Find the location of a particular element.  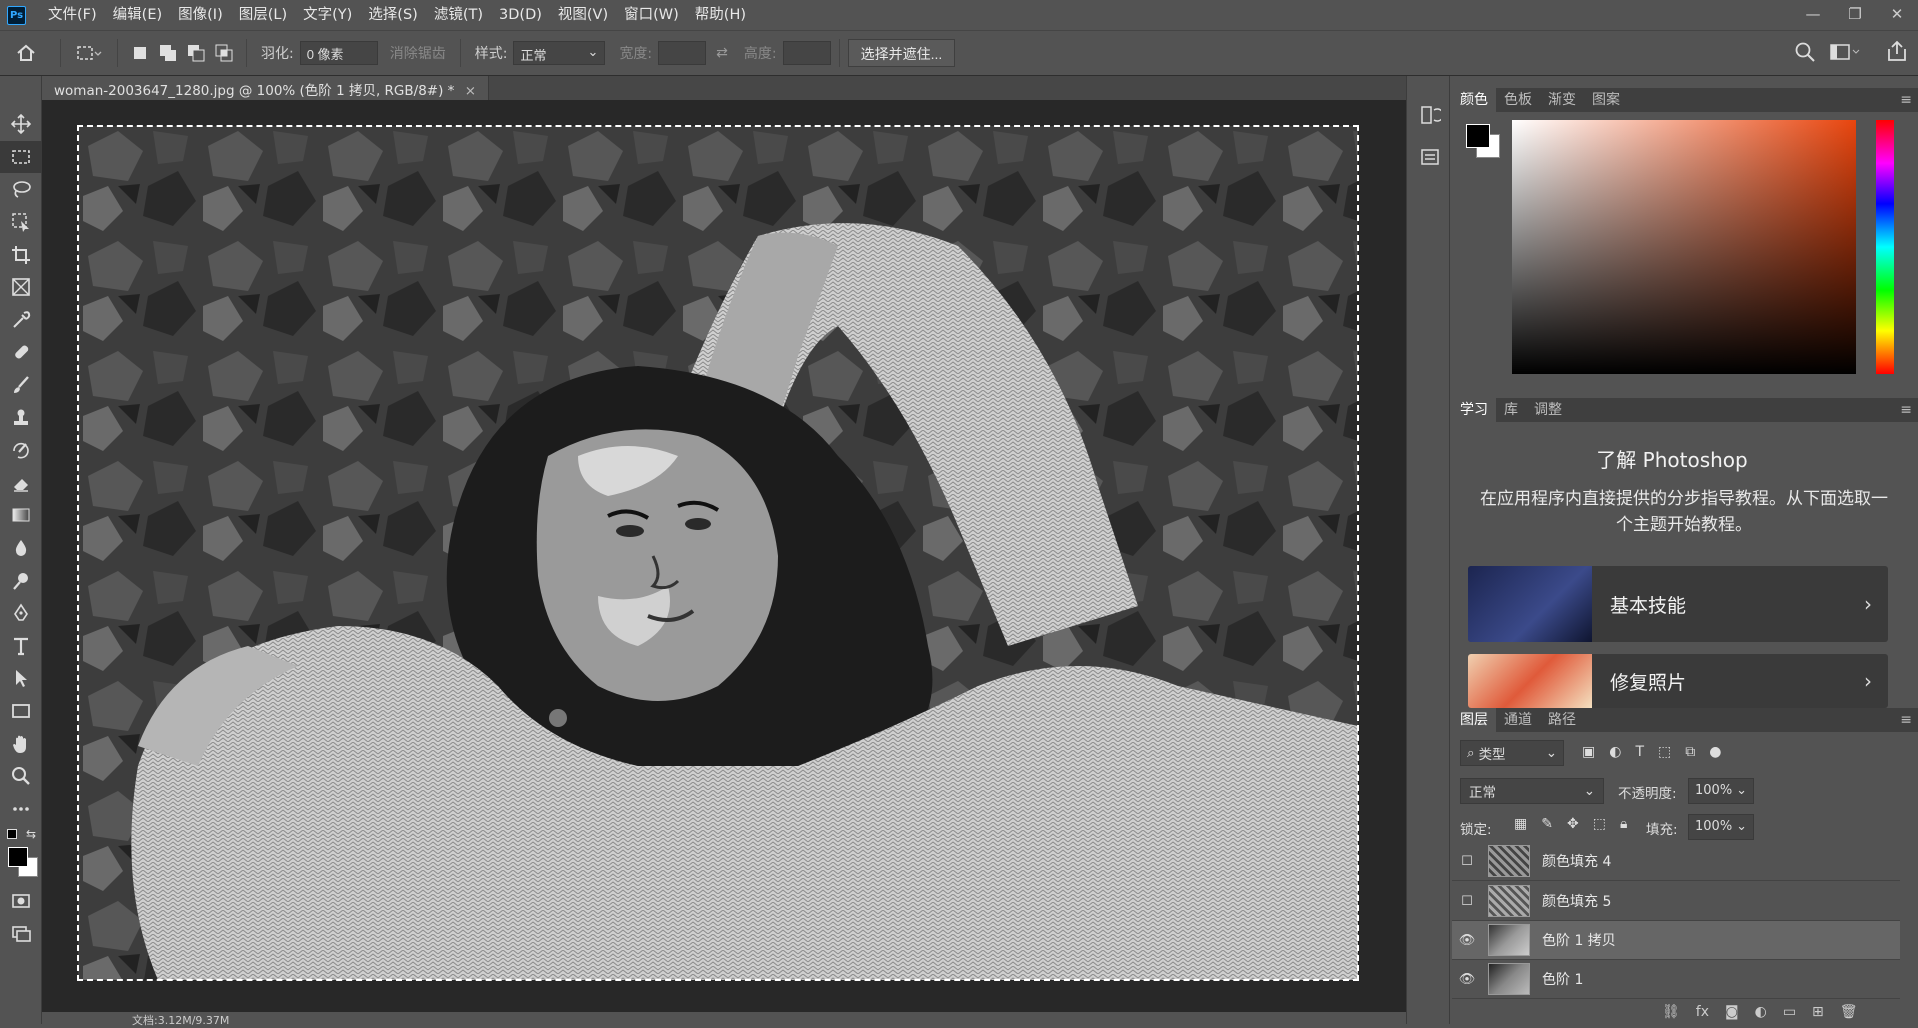

lock-all-icon: 🔒︎ is located at coordinates (1623, 824).